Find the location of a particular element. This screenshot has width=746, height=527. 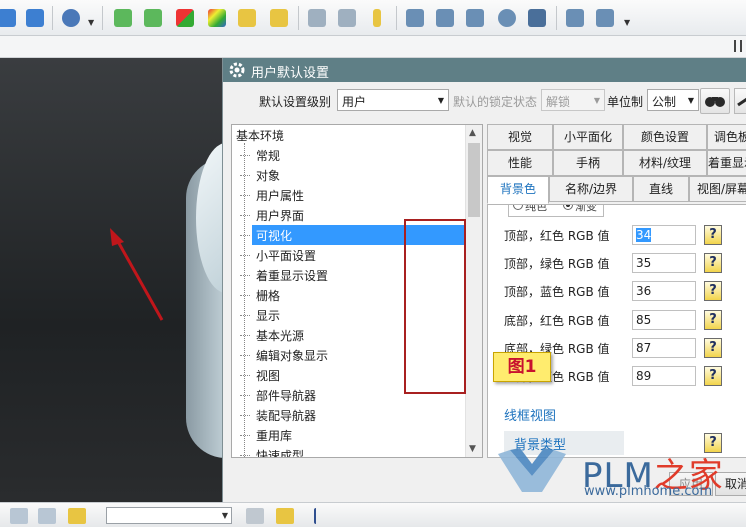

lock-value: 解锁 is located at coordinates (558, 102).